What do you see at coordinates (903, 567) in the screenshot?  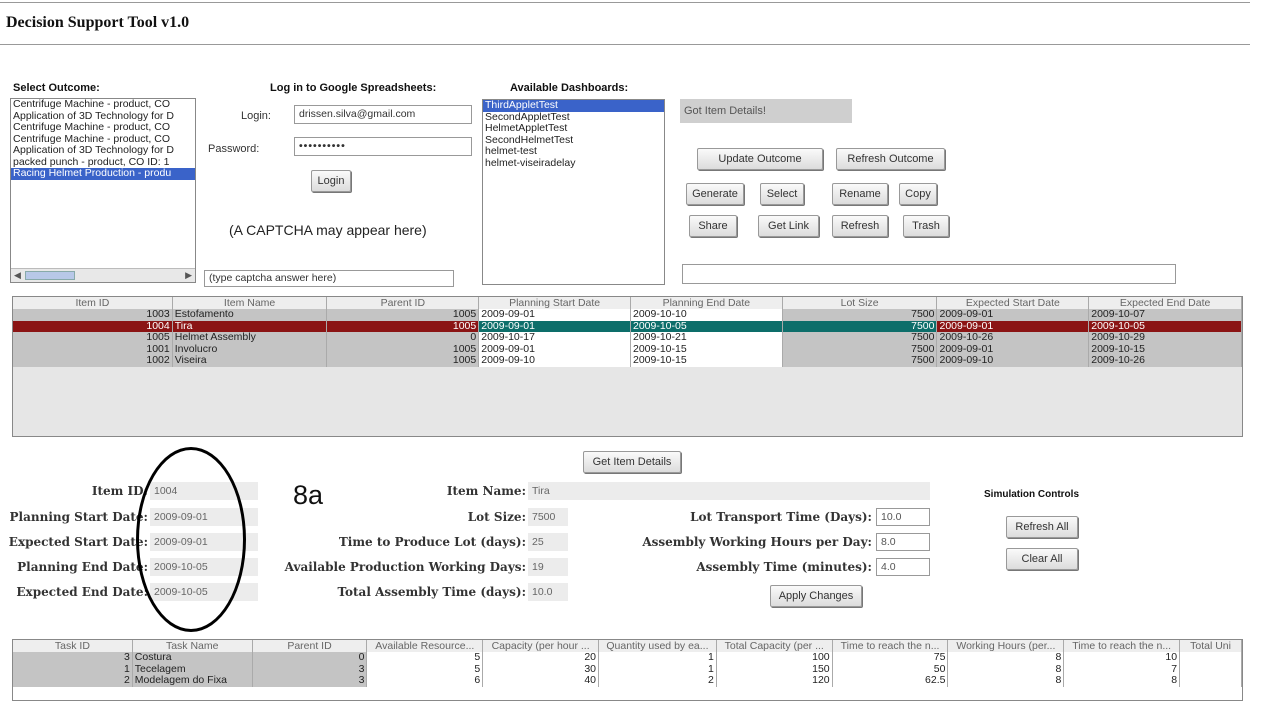 I see `assembly-time-input: 4.0` at bounding box center [903, 567].